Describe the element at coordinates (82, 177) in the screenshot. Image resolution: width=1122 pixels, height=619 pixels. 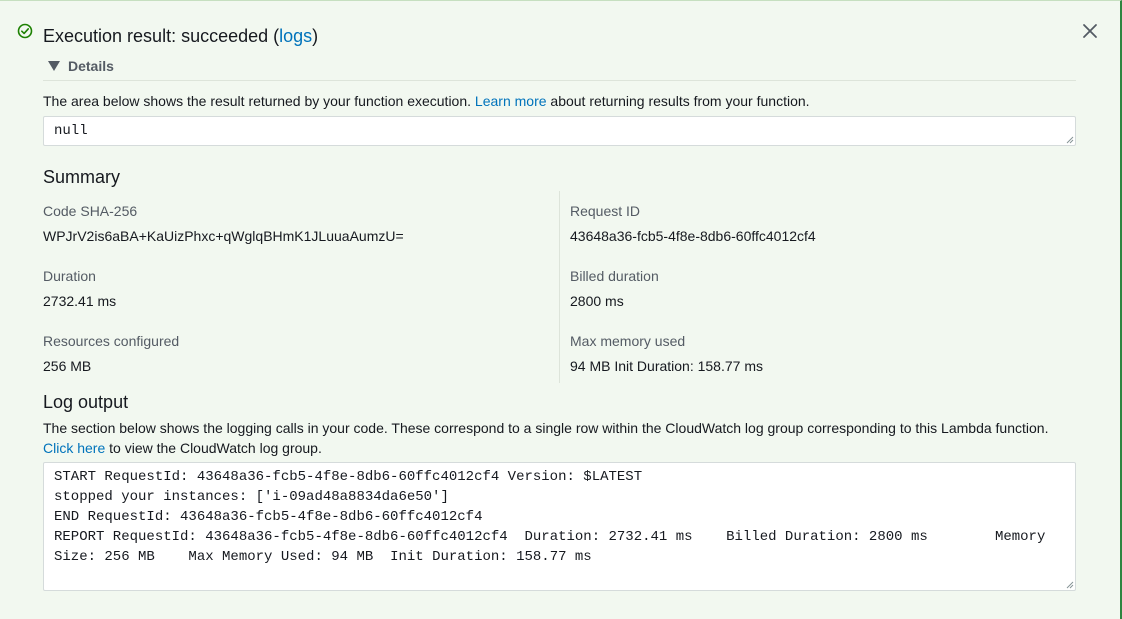
I see `summary-heading: Summary` at that location.